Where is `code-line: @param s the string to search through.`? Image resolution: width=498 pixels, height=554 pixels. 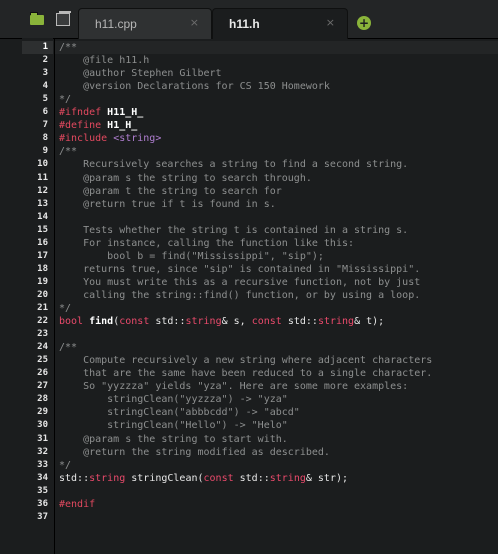 code-line: @param s the string to search through. is located at coordinates (185, 178).